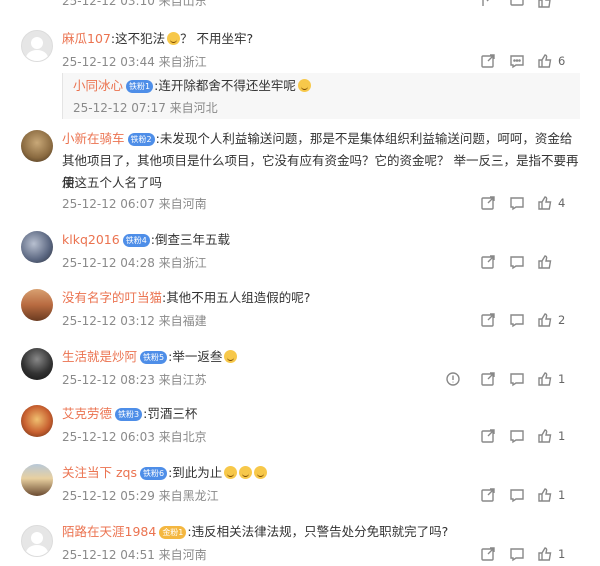 The height and width of the screenshot is (566, 600). What do you see at coordinates (112, 297) in the screenshot?
I see `username-link: 没有名字的叮当猫` at bounding box center [112, 297].